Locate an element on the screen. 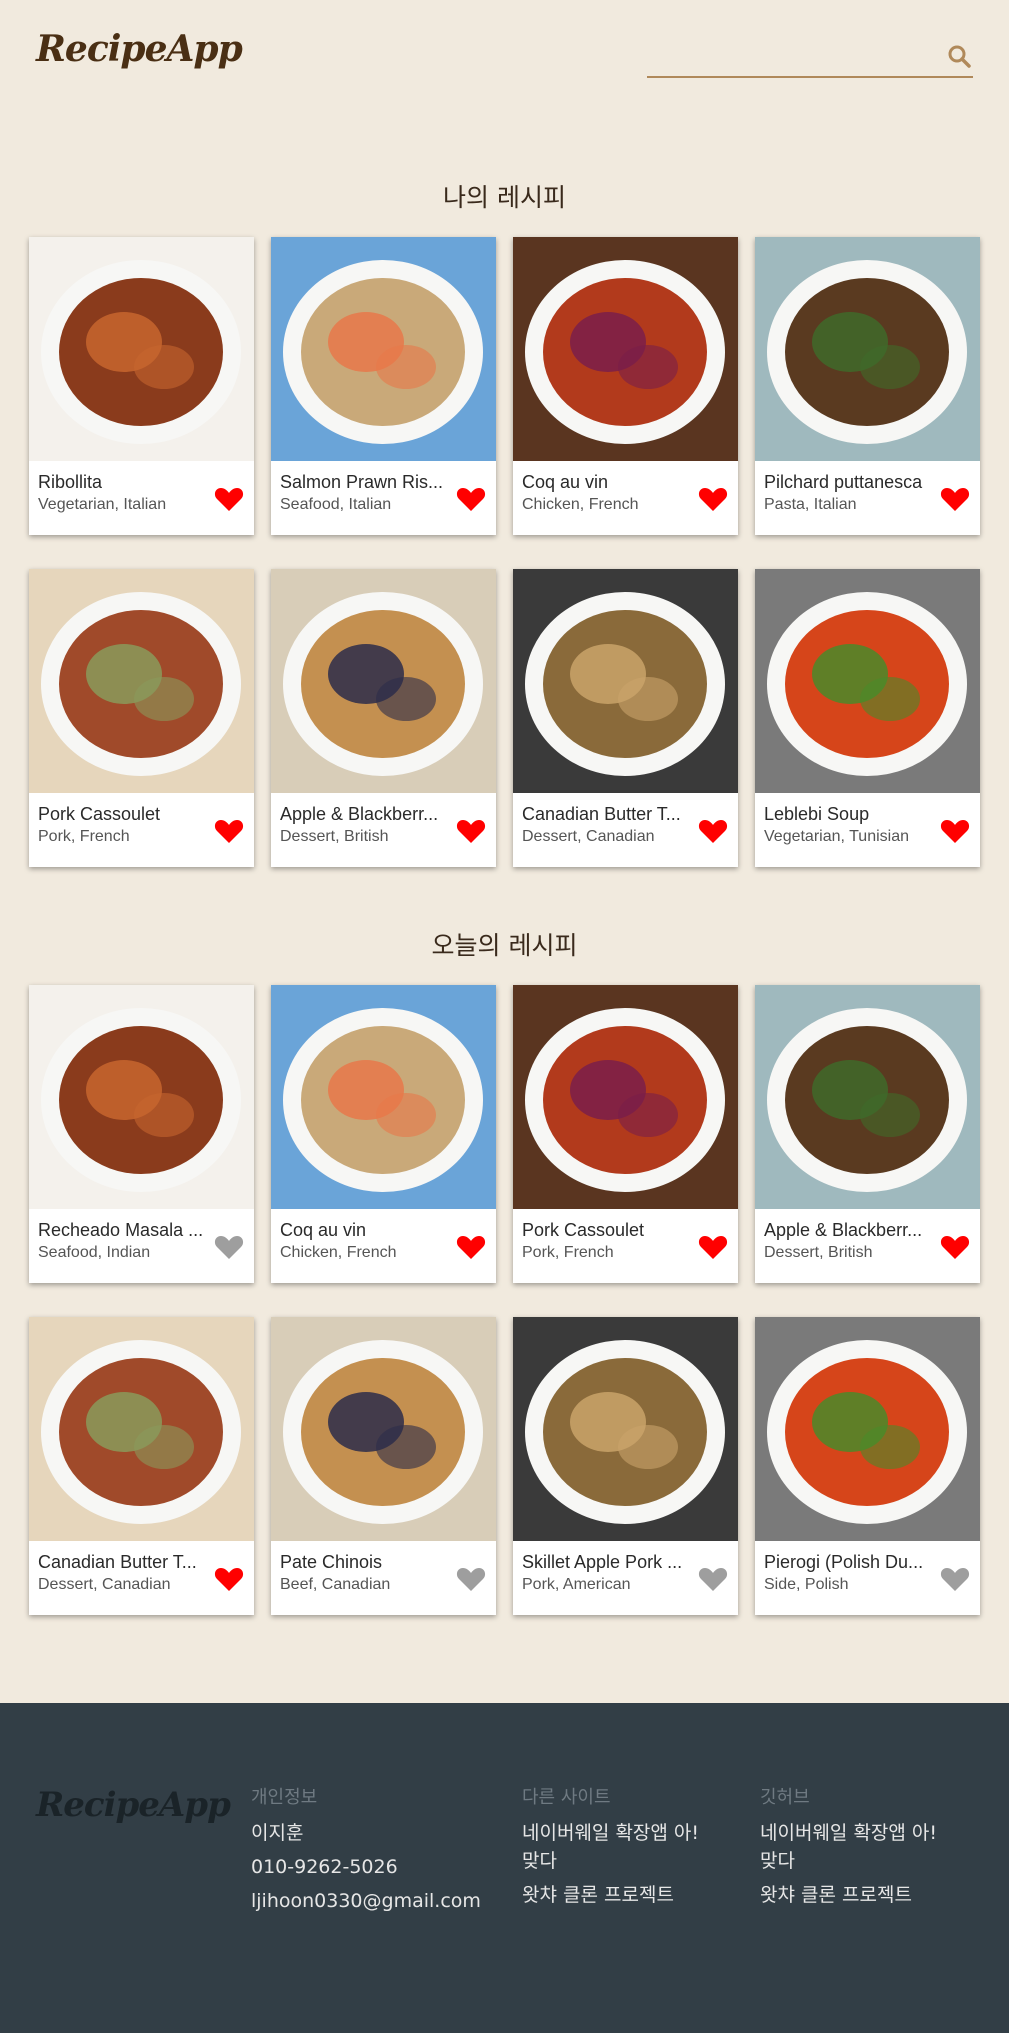 The height and width of the screenshot is (2033, 1009). recipe-card: Pate Chinois Beef, Canadian is located at coordinates (383, 1466).